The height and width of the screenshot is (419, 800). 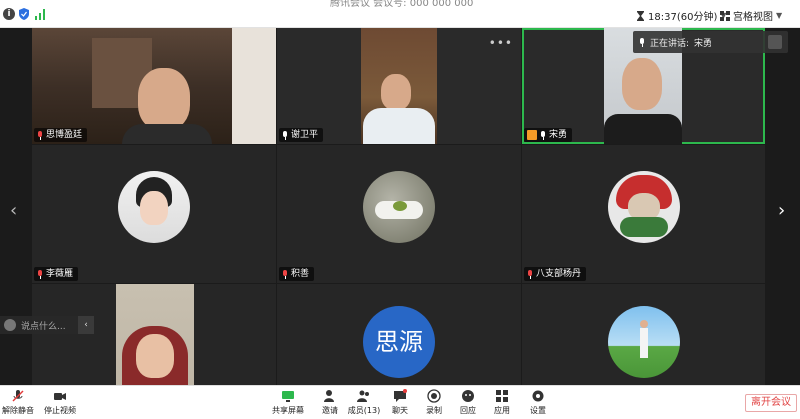 I want to click on timer-text: 18:37(60分钟), so click(x=683, y=17).